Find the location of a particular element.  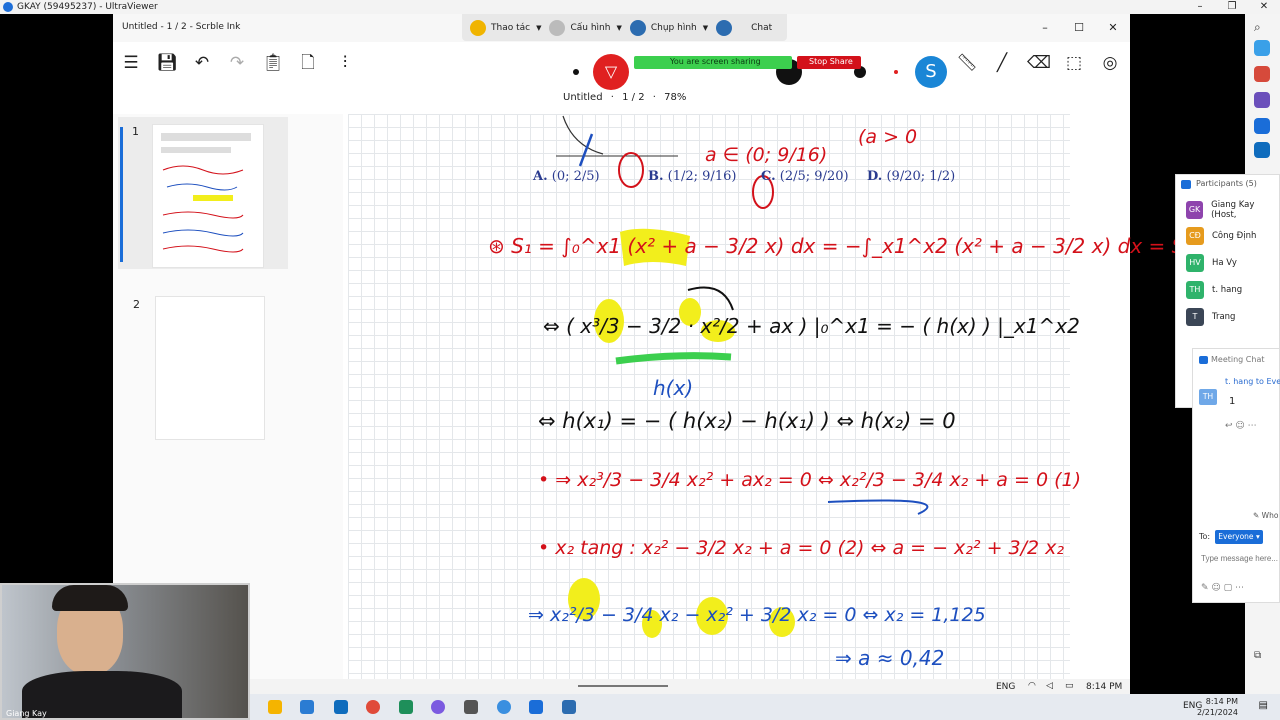

gear-icon is located at coordinates (557, 27).